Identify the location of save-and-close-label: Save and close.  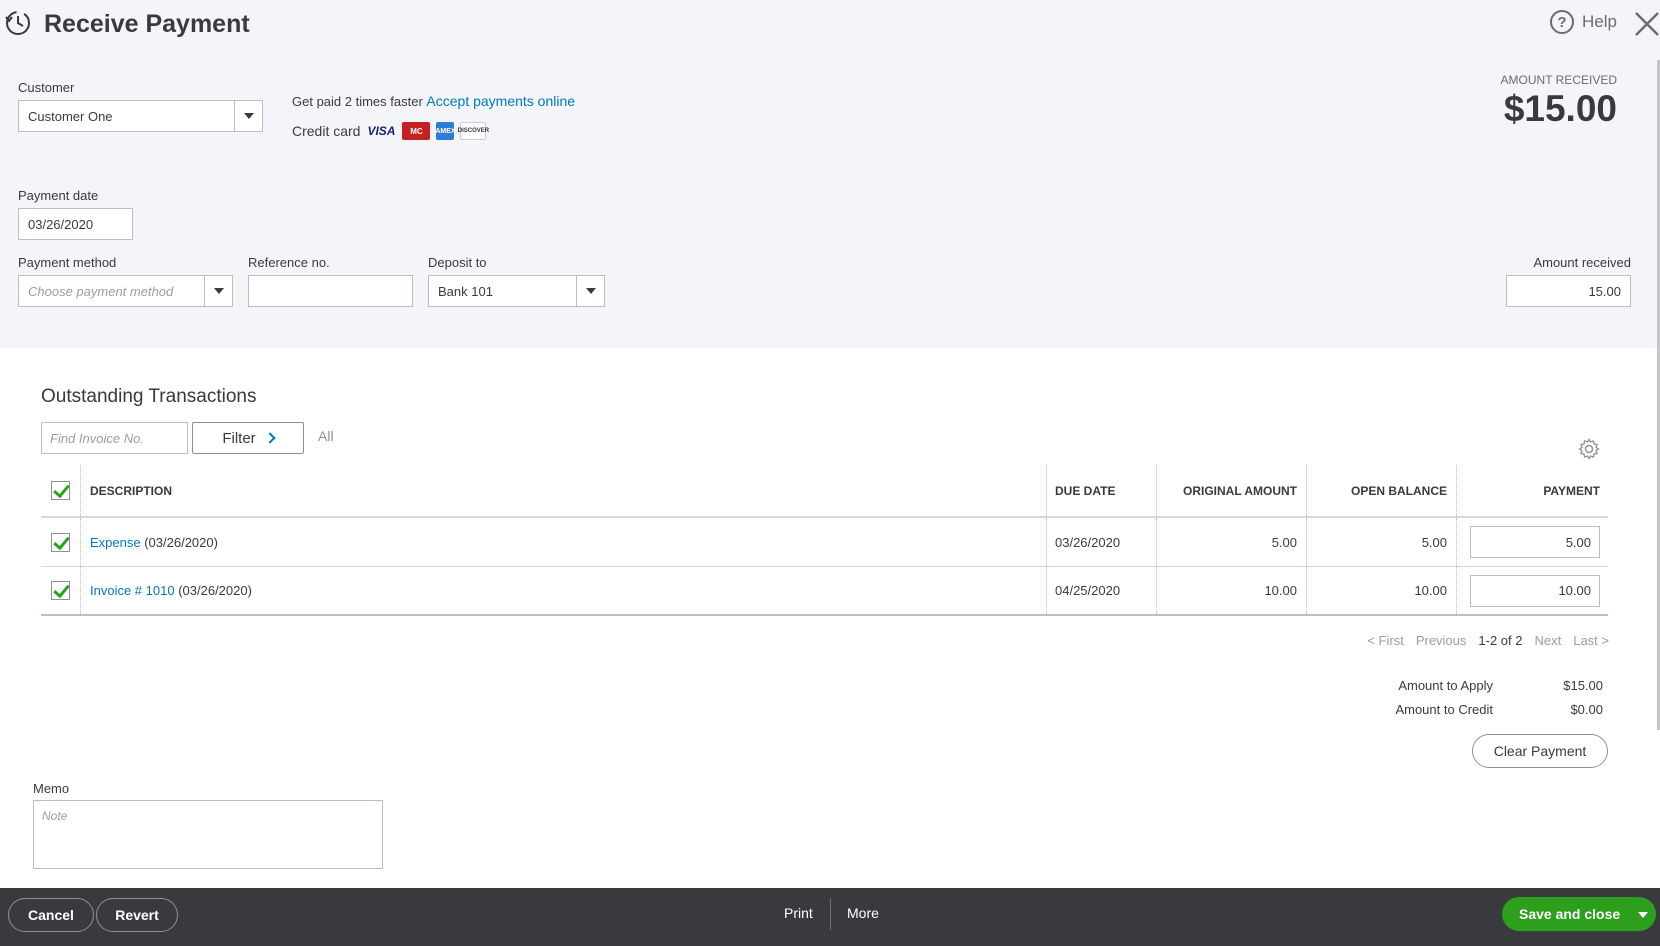
(1570, 914).